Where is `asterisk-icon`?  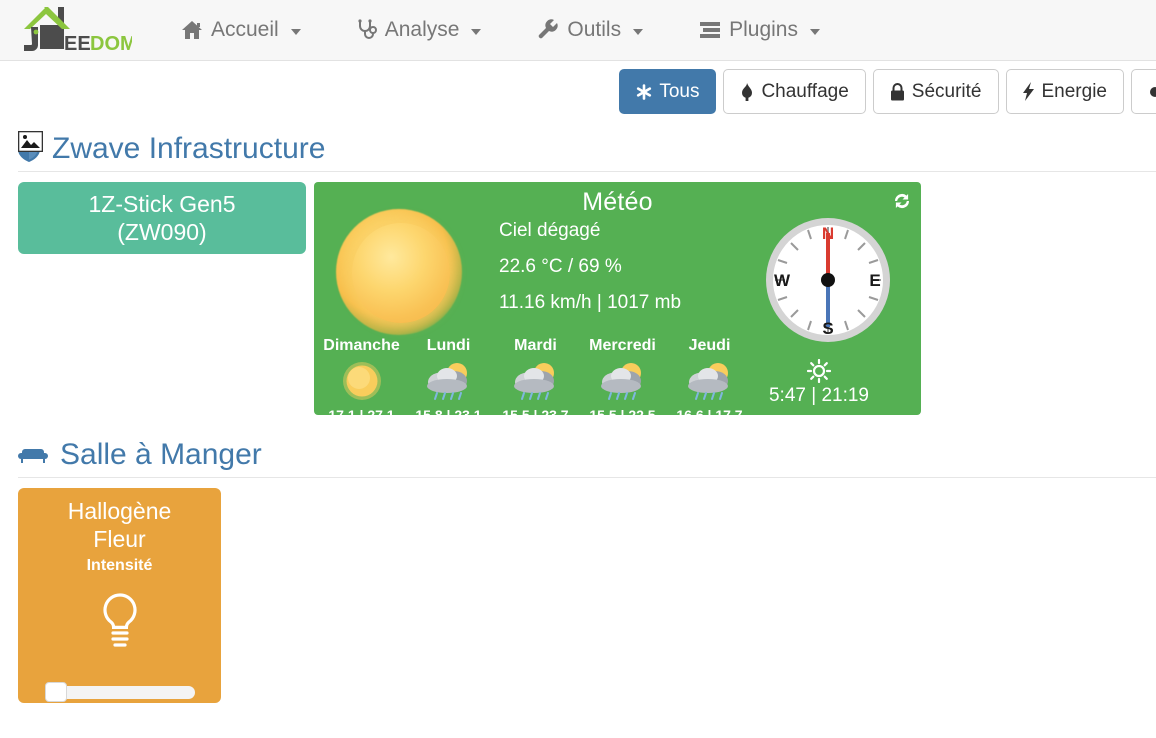 asterisk-icon is located at coordinates (644, 91).